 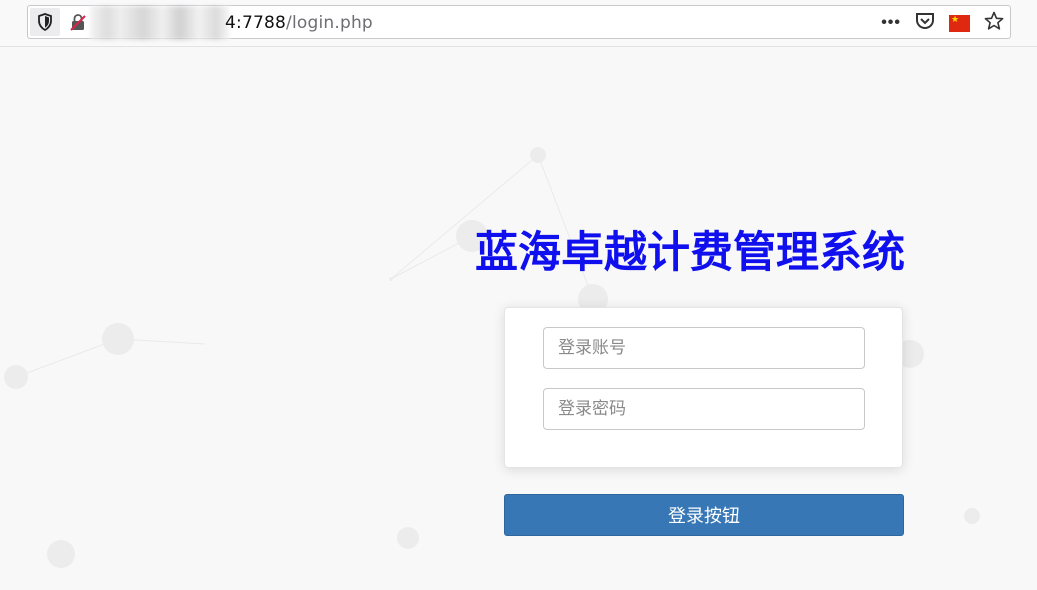 What do you see at coordinates (704, 409) in the screenshot?
I see `password-input` at bounding box center [704, 409].